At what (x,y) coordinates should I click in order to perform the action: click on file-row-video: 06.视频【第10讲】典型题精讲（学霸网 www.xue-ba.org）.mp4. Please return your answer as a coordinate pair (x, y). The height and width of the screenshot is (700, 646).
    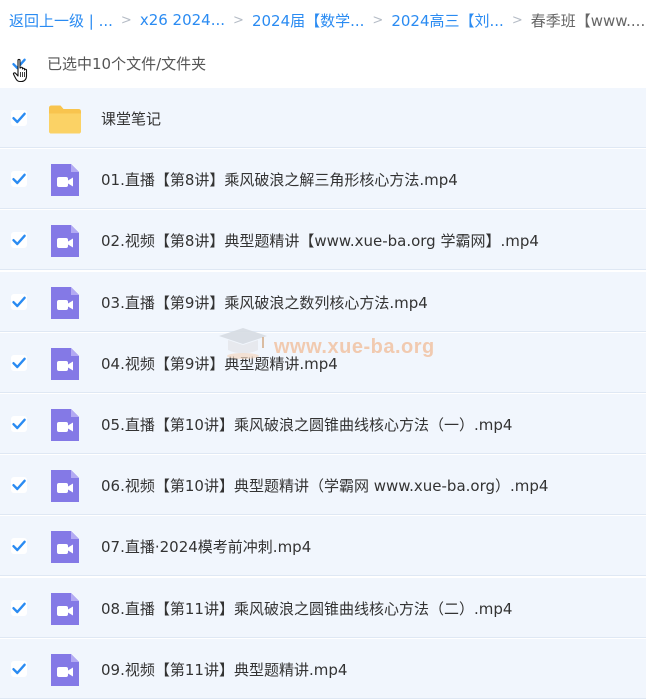
    Looking at the image, I should click on (323, 485).